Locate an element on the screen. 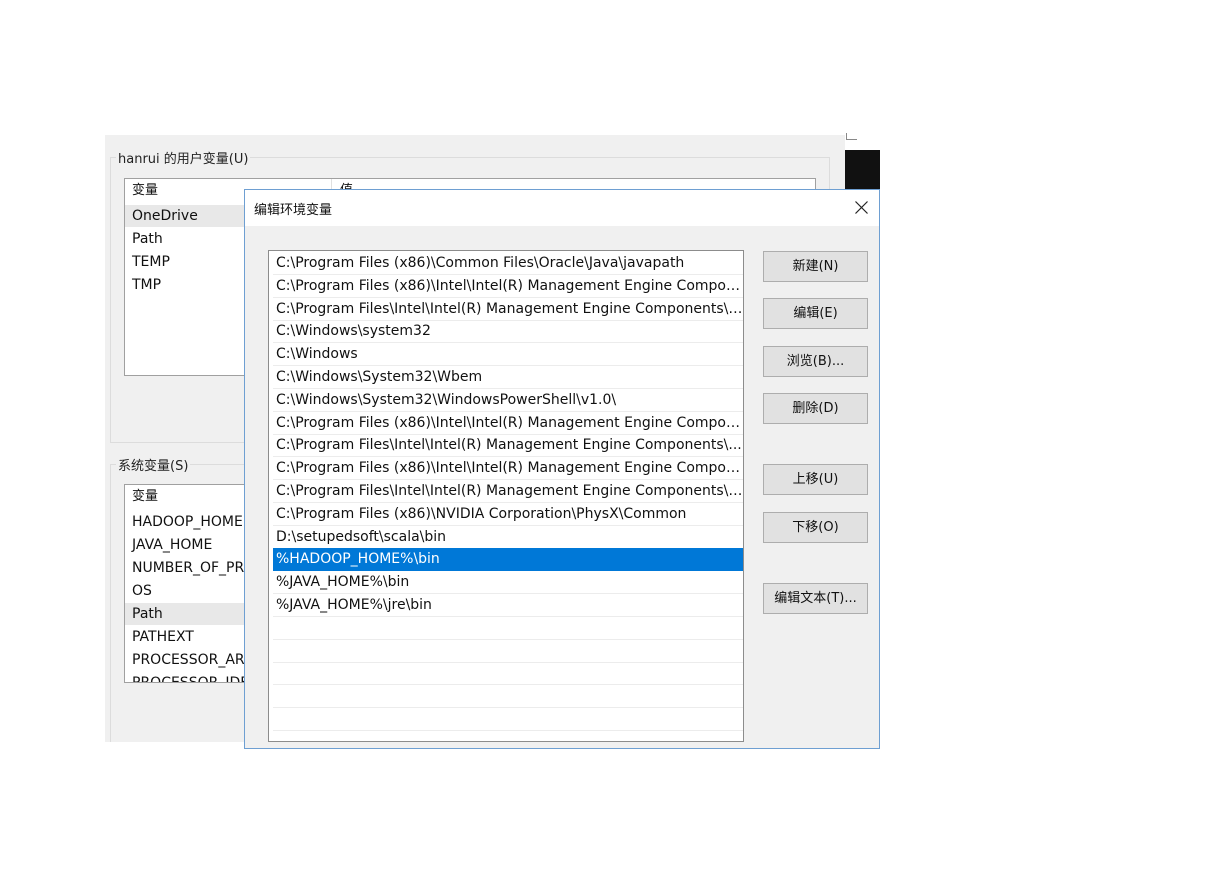 Image resolution: width=1228 pixels, height=869 pixels. move-up-button: 上移(U) is located at coordinates (815, 479).